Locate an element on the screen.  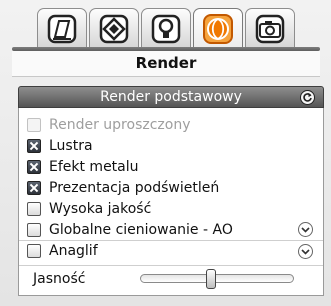
light-bulb-icon is located at coordinates (166, 28).